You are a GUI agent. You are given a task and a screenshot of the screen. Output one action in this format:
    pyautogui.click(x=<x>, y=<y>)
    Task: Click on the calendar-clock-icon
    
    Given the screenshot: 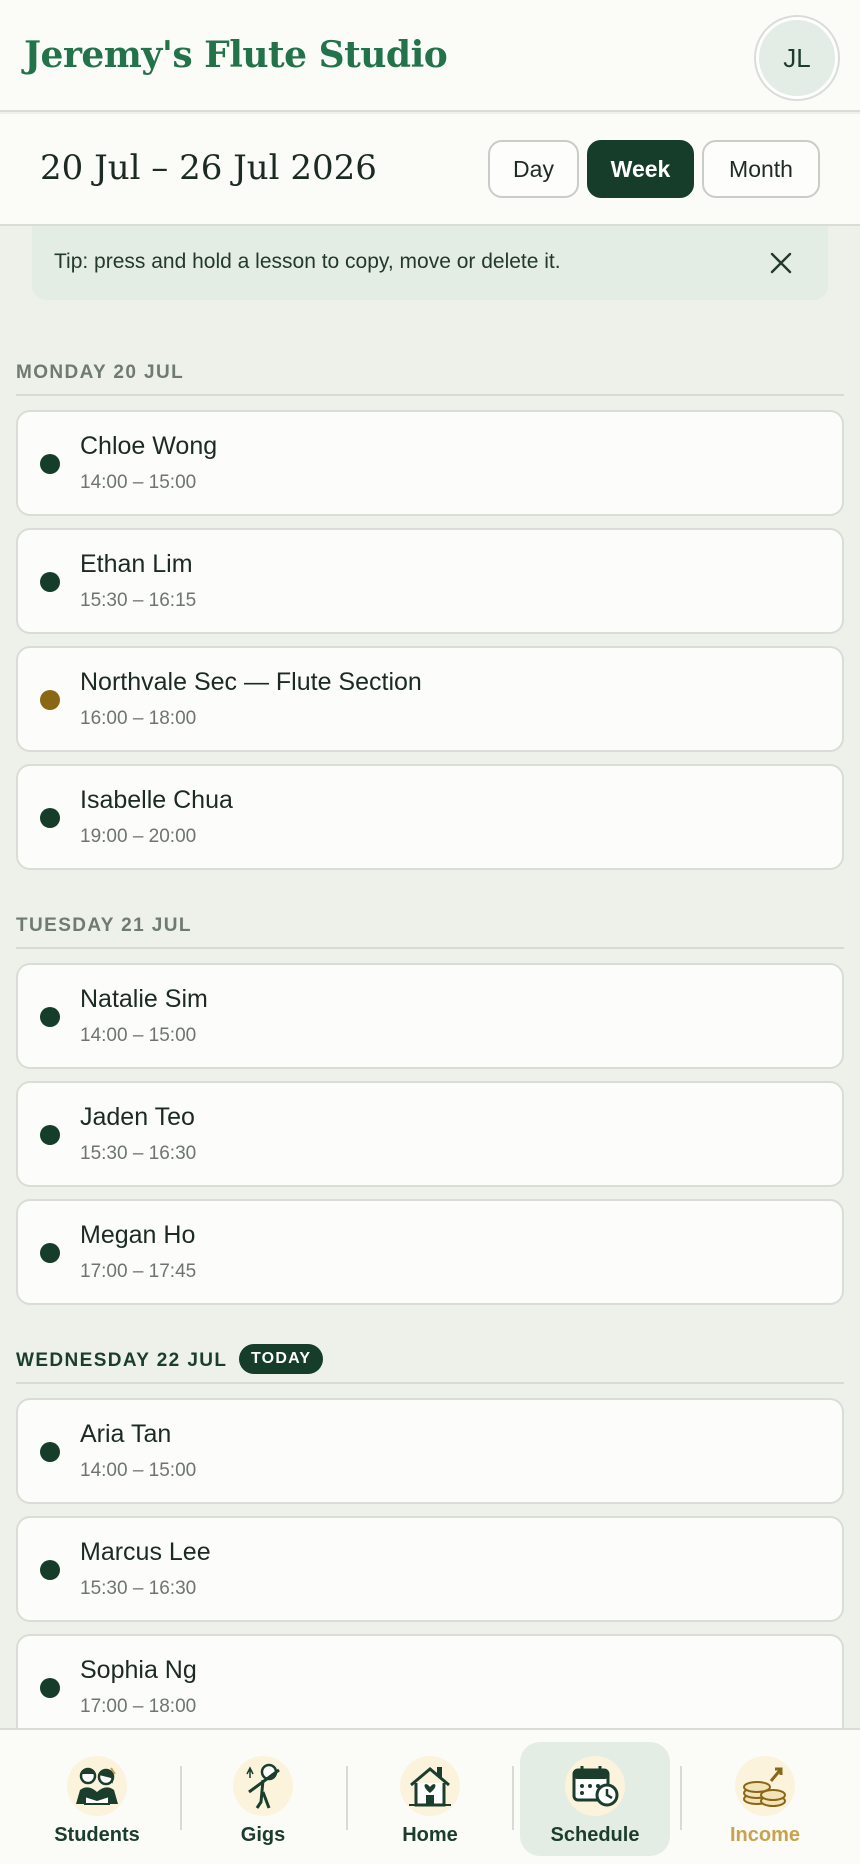 What is the action you would take?
    pyautogui.click(x=595, y=1786)
    